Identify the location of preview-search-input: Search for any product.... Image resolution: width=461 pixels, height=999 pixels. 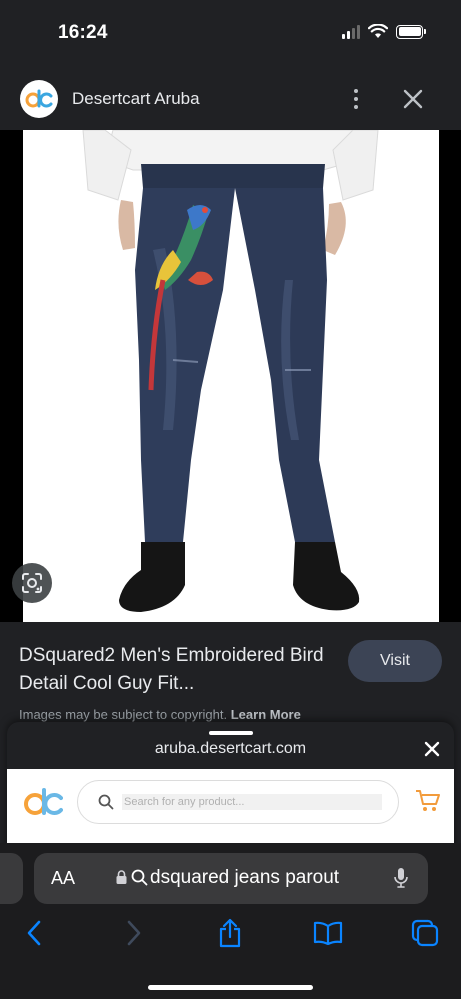
(238, 802).